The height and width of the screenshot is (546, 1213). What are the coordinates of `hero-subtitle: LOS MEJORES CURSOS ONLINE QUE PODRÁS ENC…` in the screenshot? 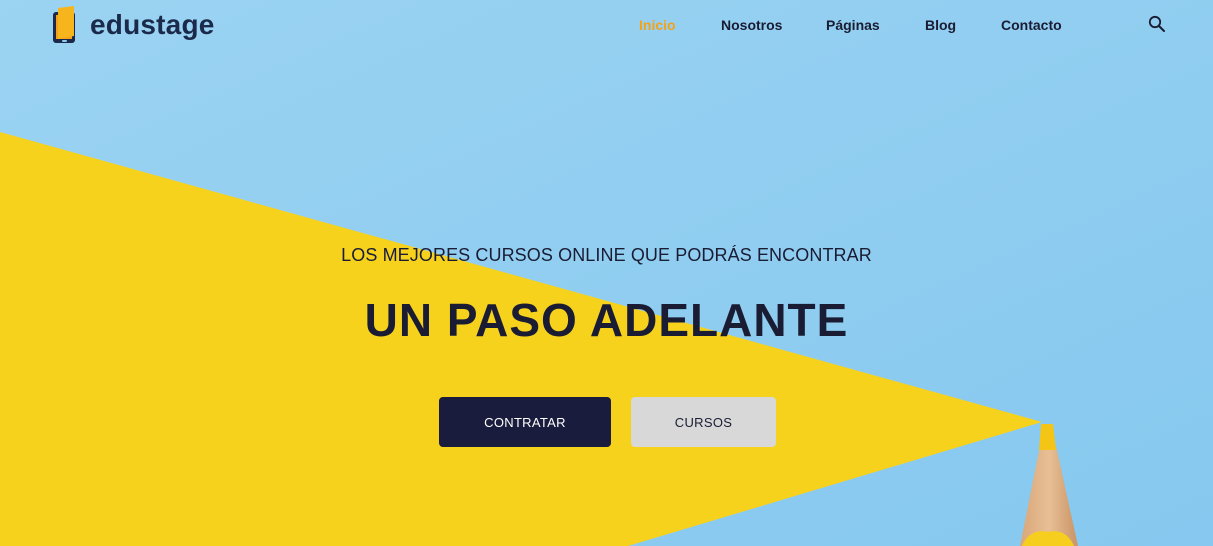 It's located at (606, 255).